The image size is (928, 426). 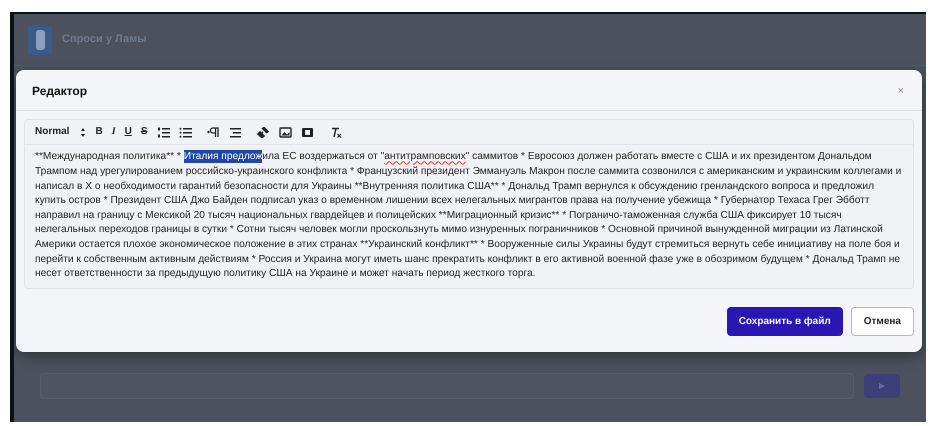 I want to click on save-to-file-button: Сохранить в файл, so click(x=784, y=321).